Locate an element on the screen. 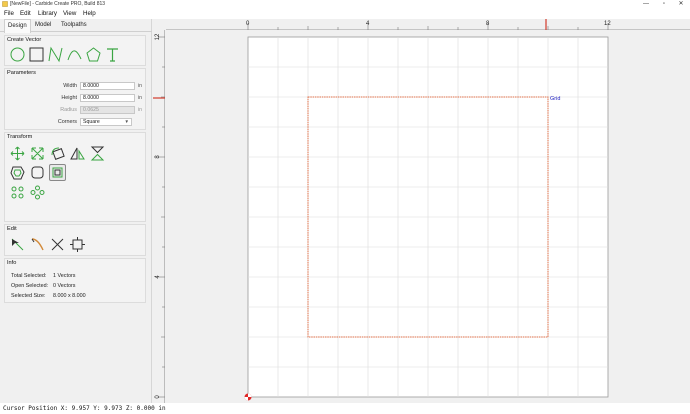 Image resolution: width=690 pixels, height=414 pixels. top-ruler-label-12: 12 is located at coordinates (607, 24).